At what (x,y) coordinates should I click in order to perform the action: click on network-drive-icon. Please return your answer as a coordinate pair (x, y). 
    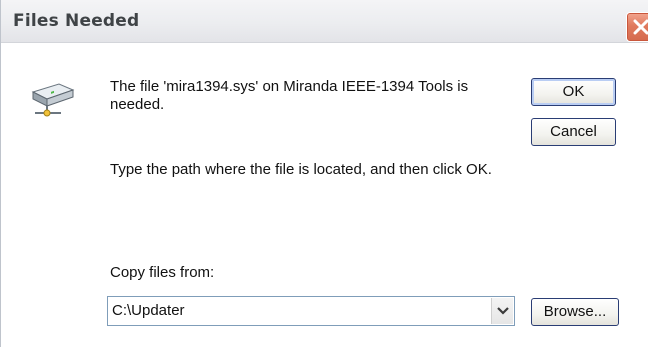
    Looking at the image, I should click on (52, 98).